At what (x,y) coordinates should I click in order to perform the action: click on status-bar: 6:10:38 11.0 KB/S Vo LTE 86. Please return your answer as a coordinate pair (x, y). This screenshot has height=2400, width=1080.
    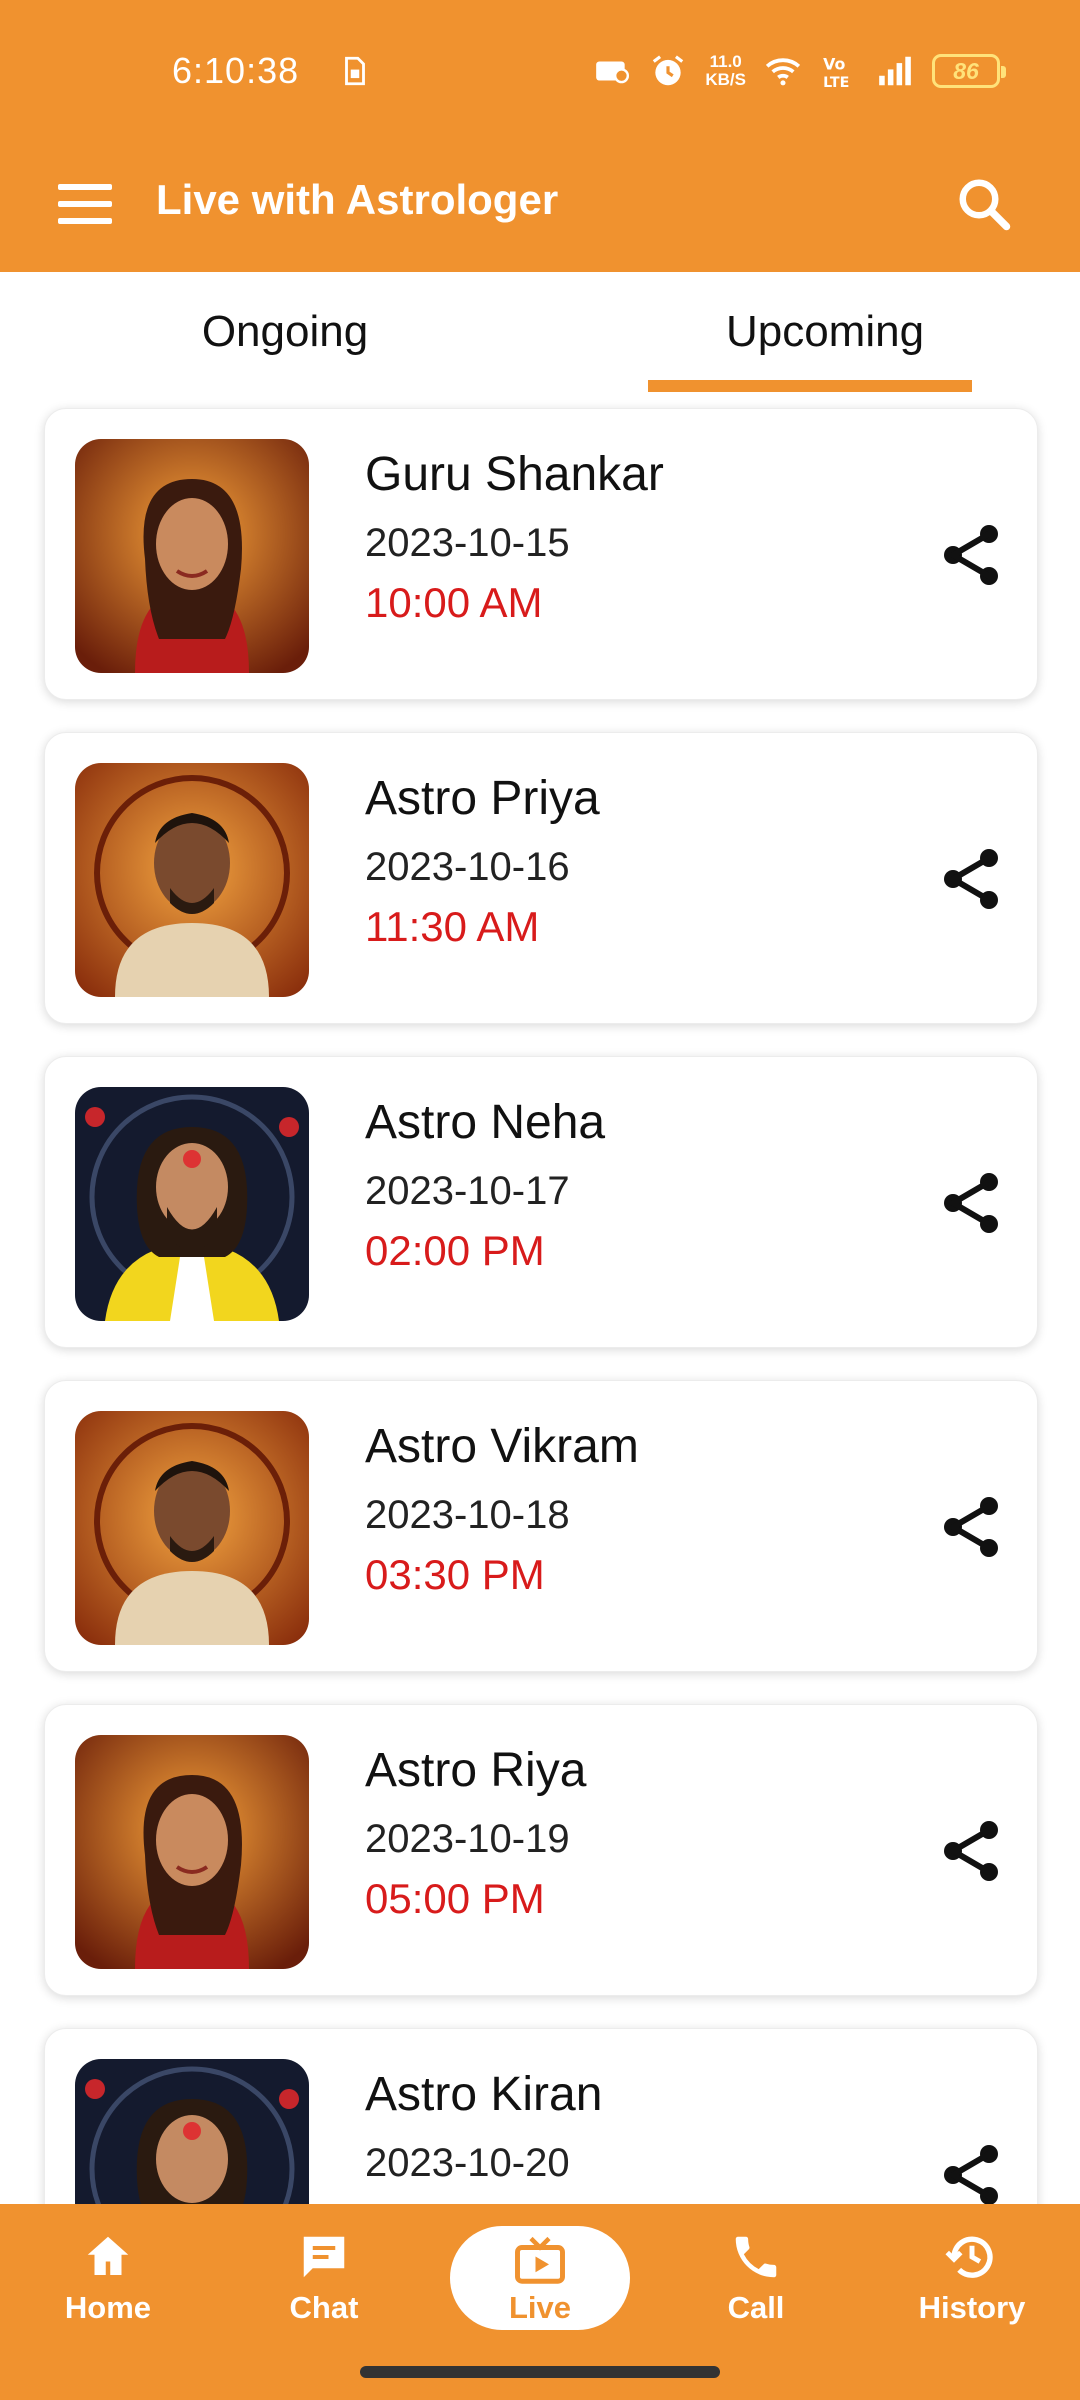
    Looking at the image, I should click on (540, 70).